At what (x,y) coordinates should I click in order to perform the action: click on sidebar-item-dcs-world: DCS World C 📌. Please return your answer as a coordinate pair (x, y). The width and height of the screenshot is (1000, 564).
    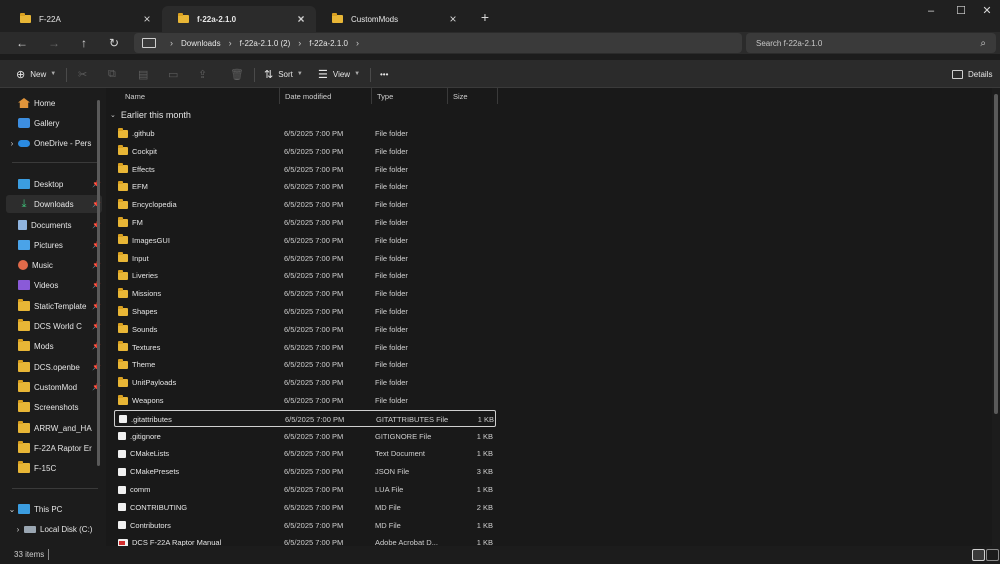
    Looking at the image, I should click on (54, 326).